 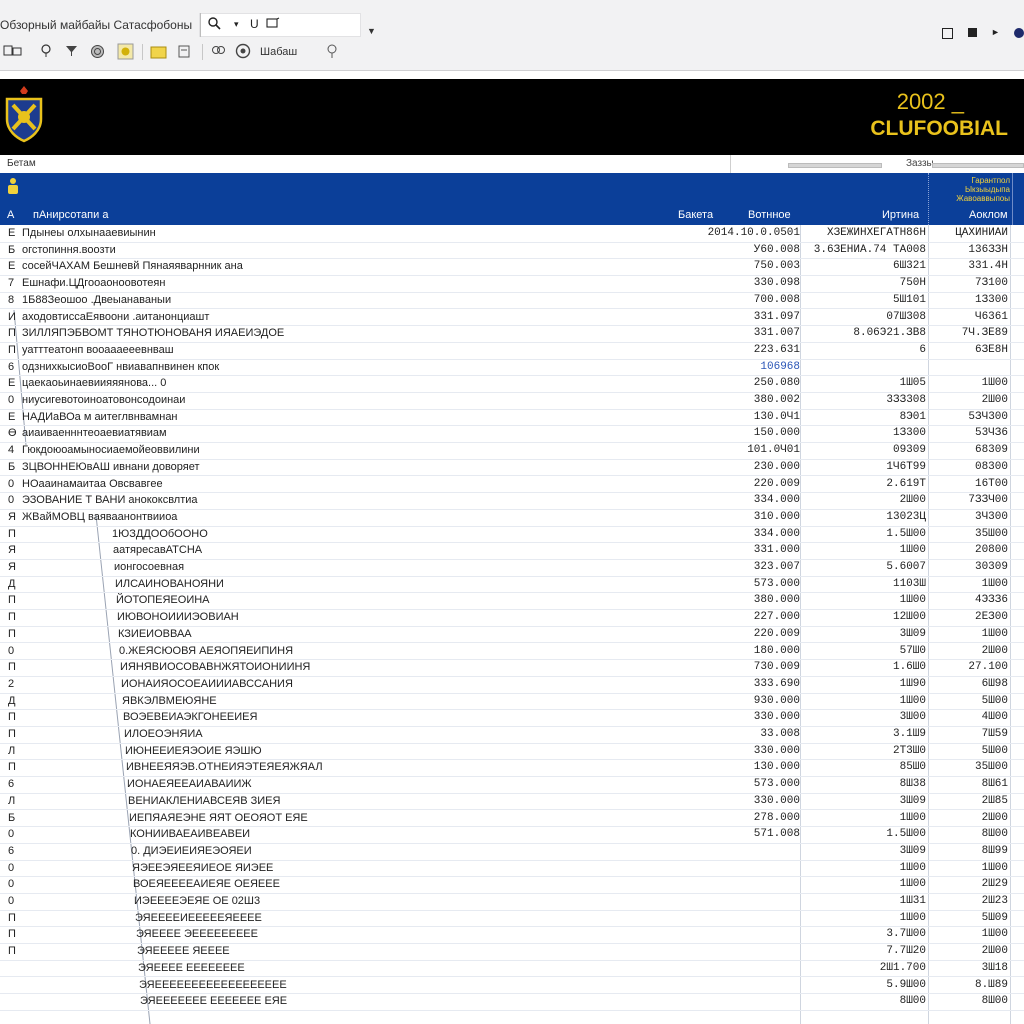 I want to click on search-input: ▾ U, so click(x=280, y=25).